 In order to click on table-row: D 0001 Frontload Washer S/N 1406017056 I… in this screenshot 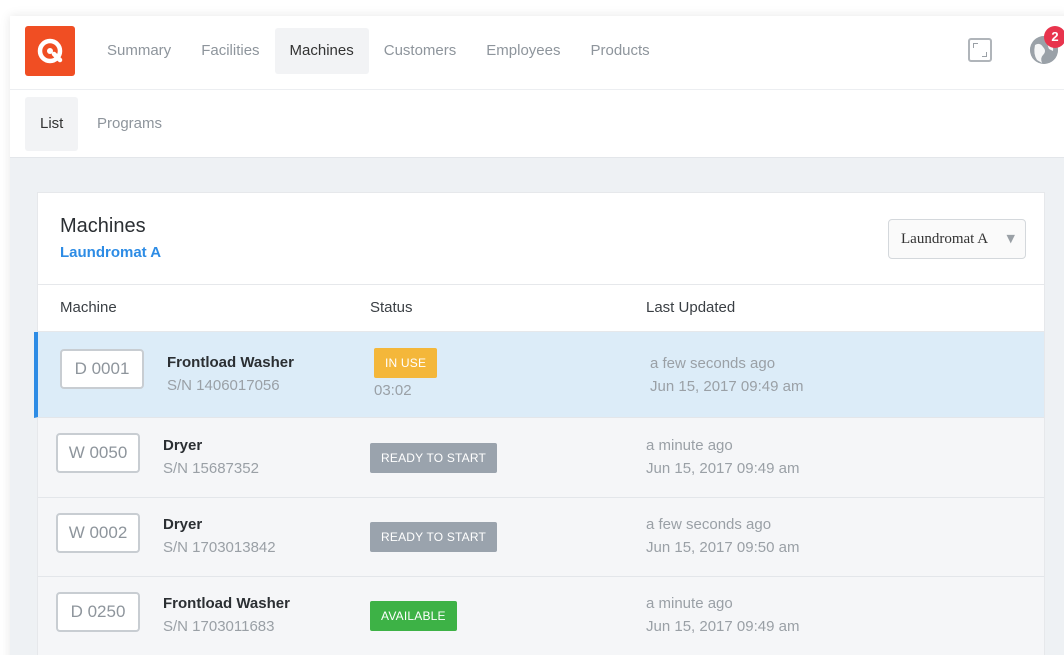, I will do `click(539, 375)`.